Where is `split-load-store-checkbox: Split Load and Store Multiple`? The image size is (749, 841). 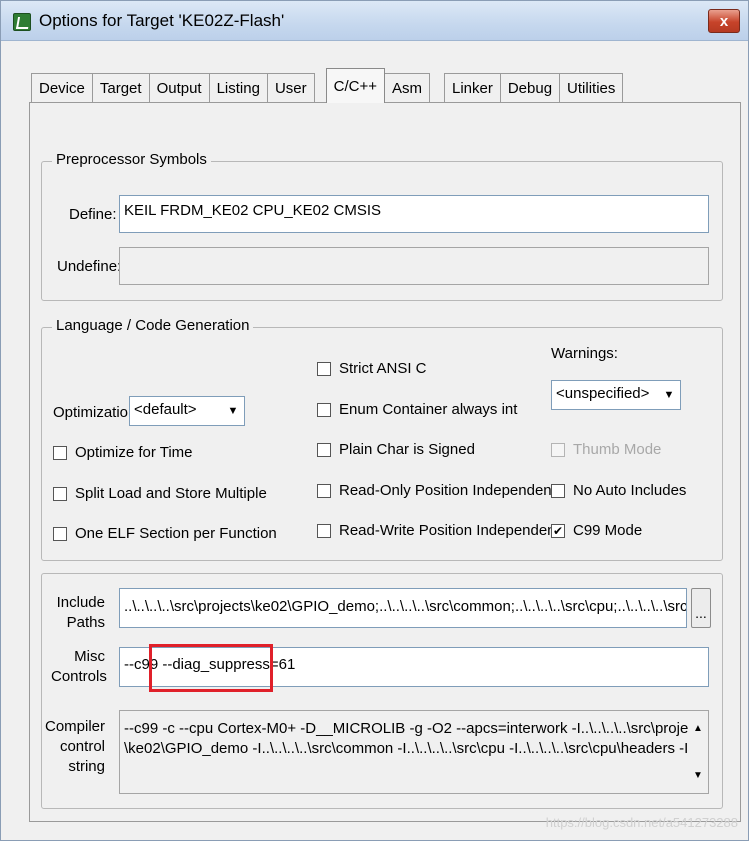
split-load-store-checkbox: Split Load and Store Multiple is located at coordinates (160, 493).